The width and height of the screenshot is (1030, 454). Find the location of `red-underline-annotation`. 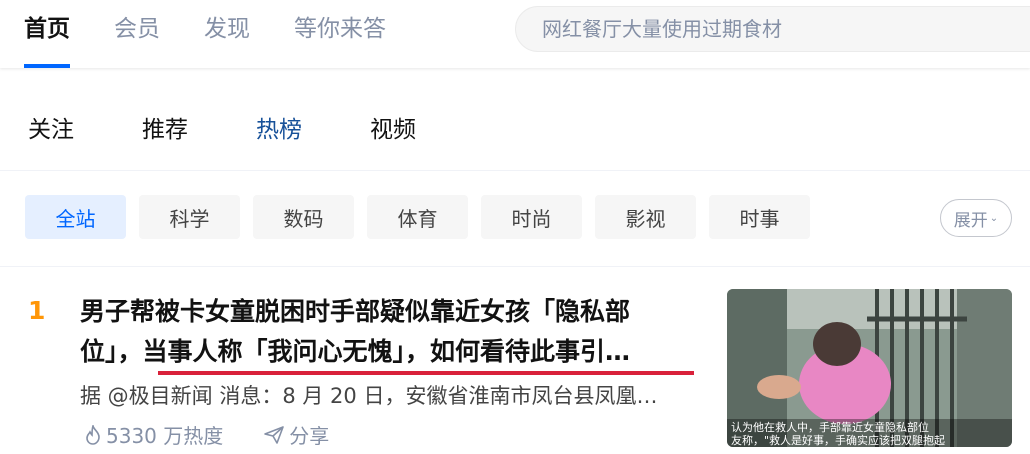

red-underline-annotation is located at coordinates (426, 373).